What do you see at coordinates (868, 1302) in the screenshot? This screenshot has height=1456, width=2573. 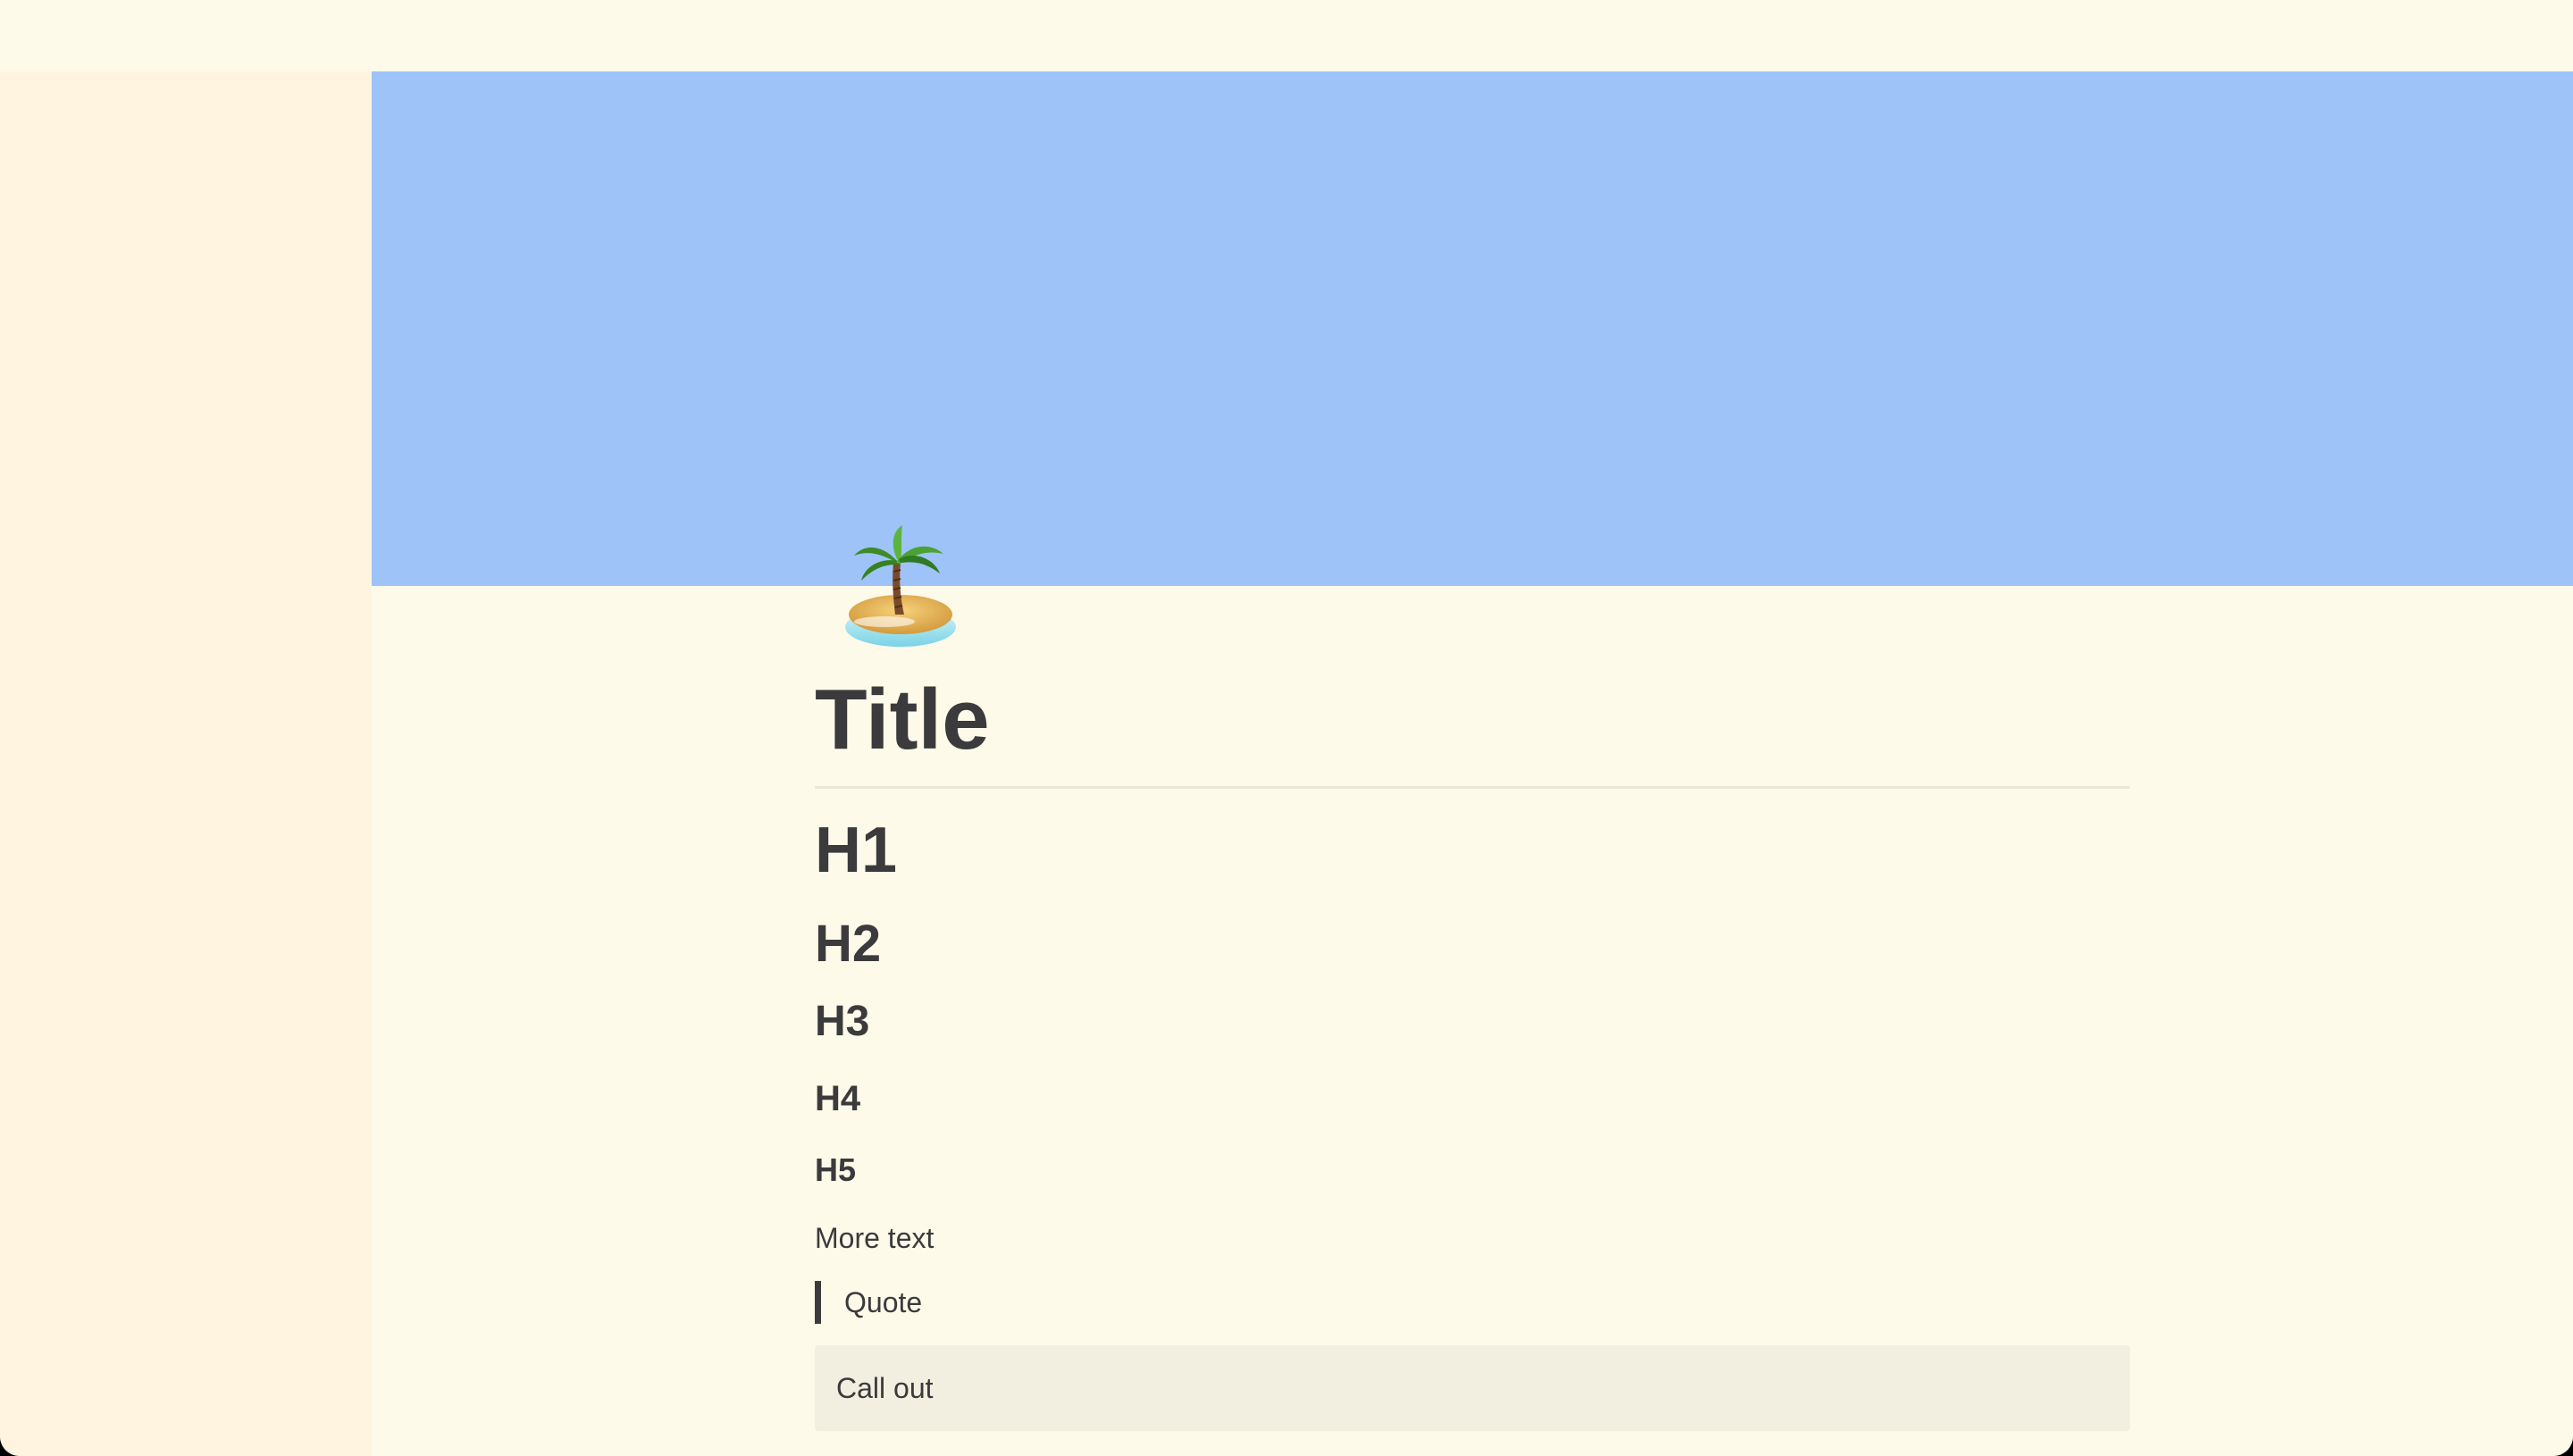 I see `quote-block: Quote` at bounding box center [868, 1302].